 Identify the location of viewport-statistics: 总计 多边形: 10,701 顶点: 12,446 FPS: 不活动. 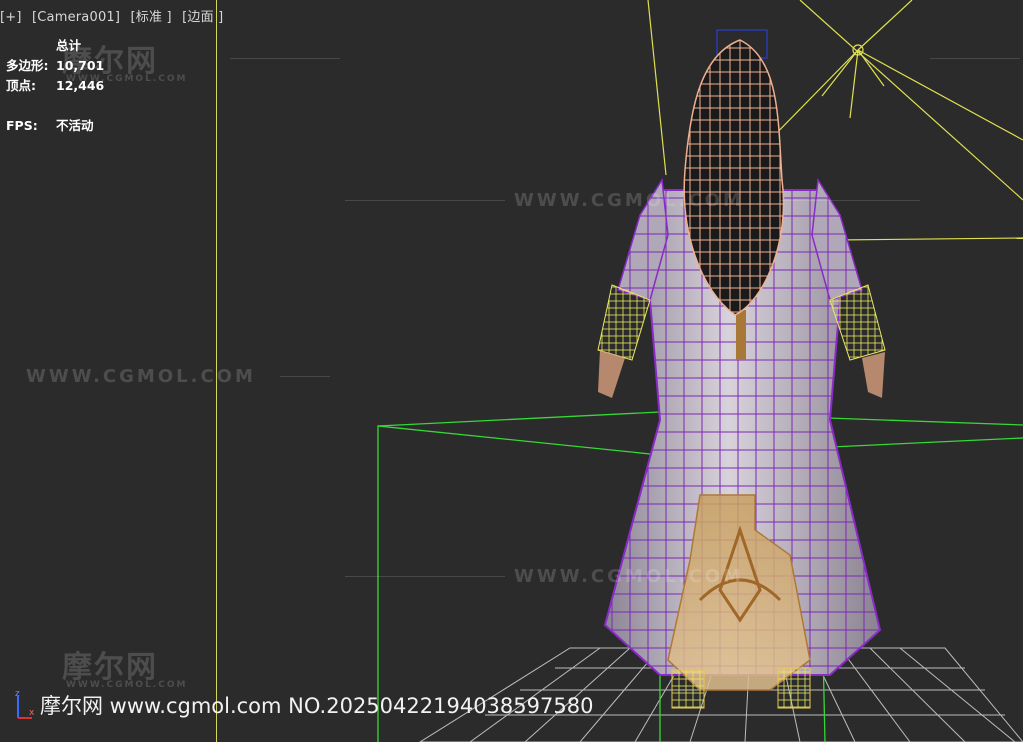
(55, 86).